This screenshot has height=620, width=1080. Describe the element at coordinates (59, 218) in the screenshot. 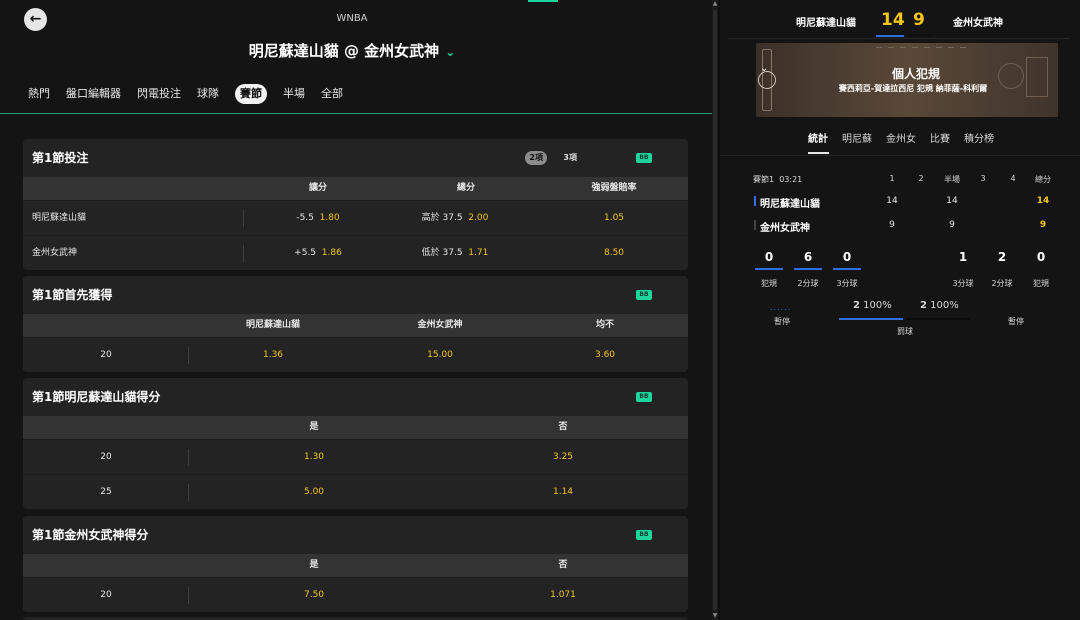

I see `team-name: 明尼蘇達山貓` at that location.